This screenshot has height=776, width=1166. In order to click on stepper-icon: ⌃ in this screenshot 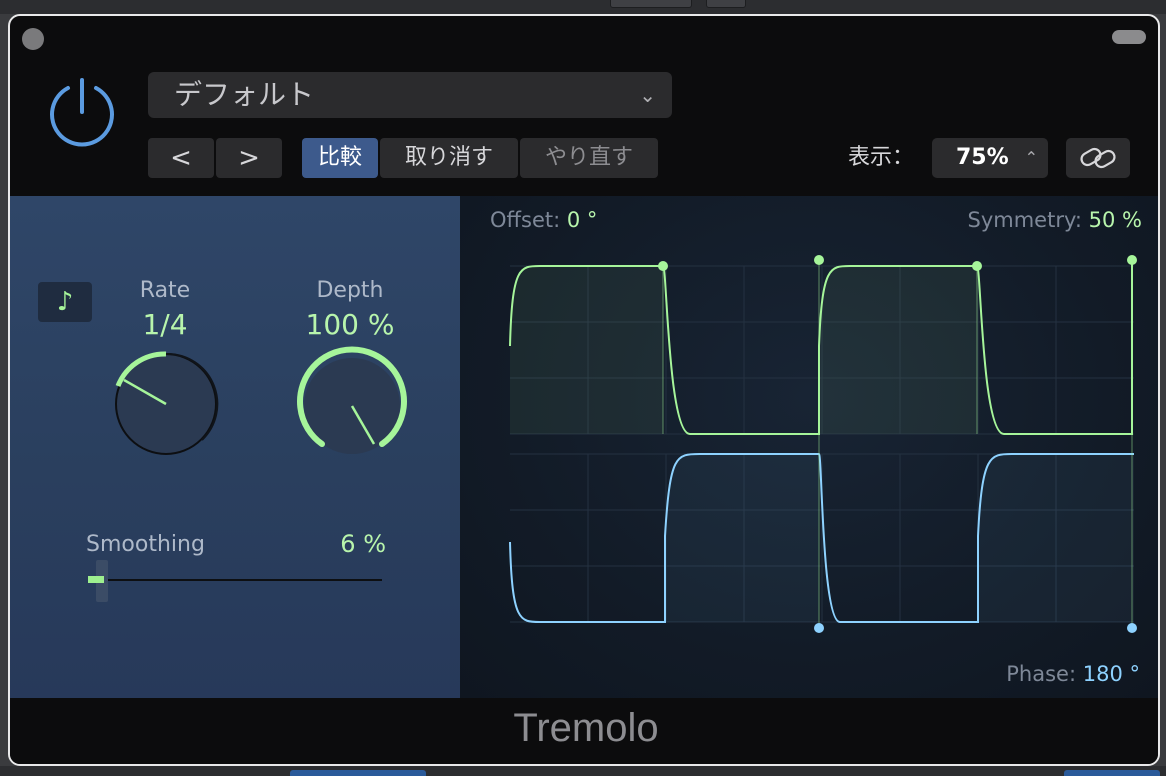, I will do `click(1031, 157)`.